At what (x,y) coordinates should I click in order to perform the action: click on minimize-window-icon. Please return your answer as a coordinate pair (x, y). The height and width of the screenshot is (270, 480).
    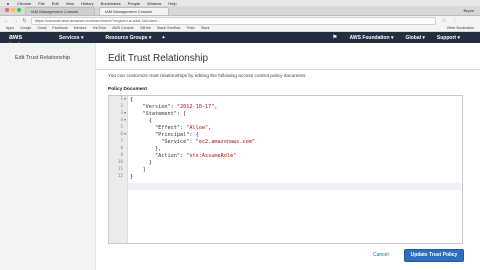
    Looking at the image, I should click on (13, 10).